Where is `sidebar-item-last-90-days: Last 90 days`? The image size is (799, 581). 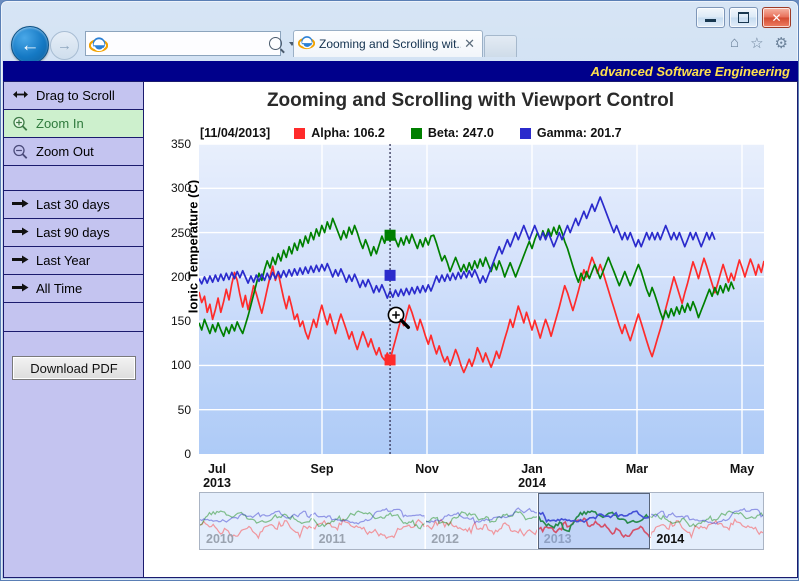 sidebar-item-last-90-days: Last 90 days is located at coordinates (73, 233).